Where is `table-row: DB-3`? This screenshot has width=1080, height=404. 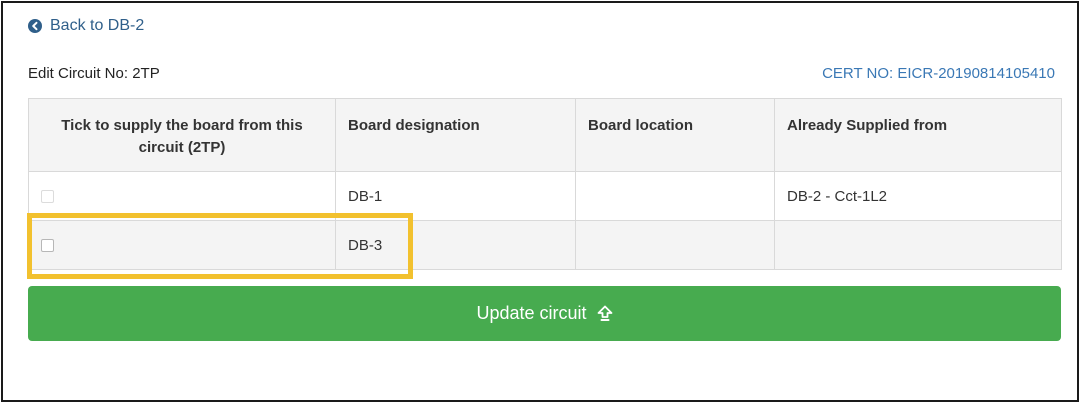 table-row: DB-3 is located at coordinates (545, 245).